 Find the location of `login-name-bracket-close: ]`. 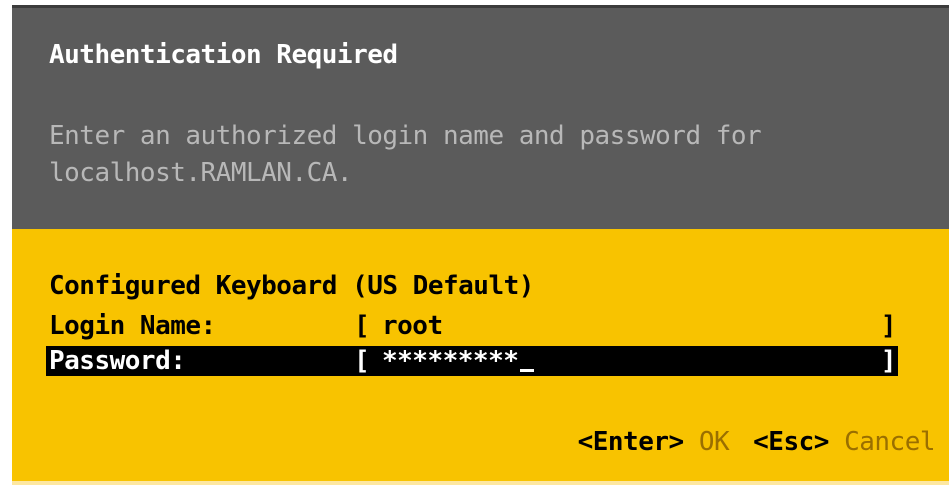

login-name-bracket-close: ] is located at coordinates (888, 326).